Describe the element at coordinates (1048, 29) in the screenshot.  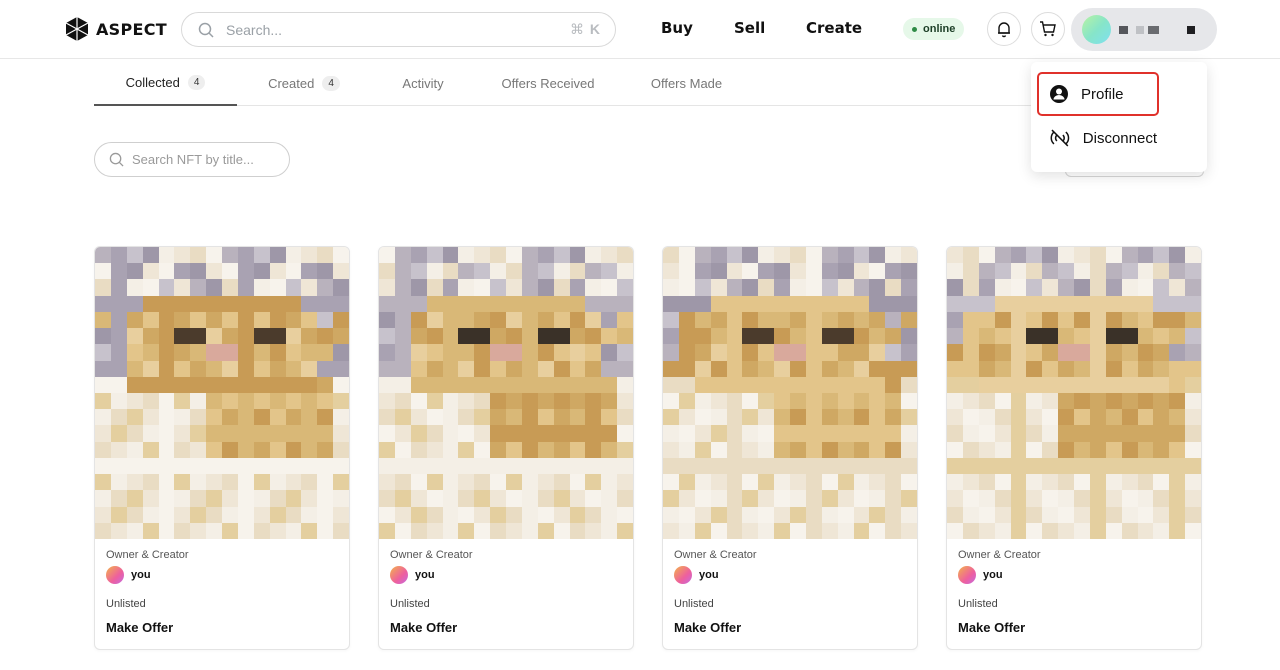
I see `cart-button` at that location.